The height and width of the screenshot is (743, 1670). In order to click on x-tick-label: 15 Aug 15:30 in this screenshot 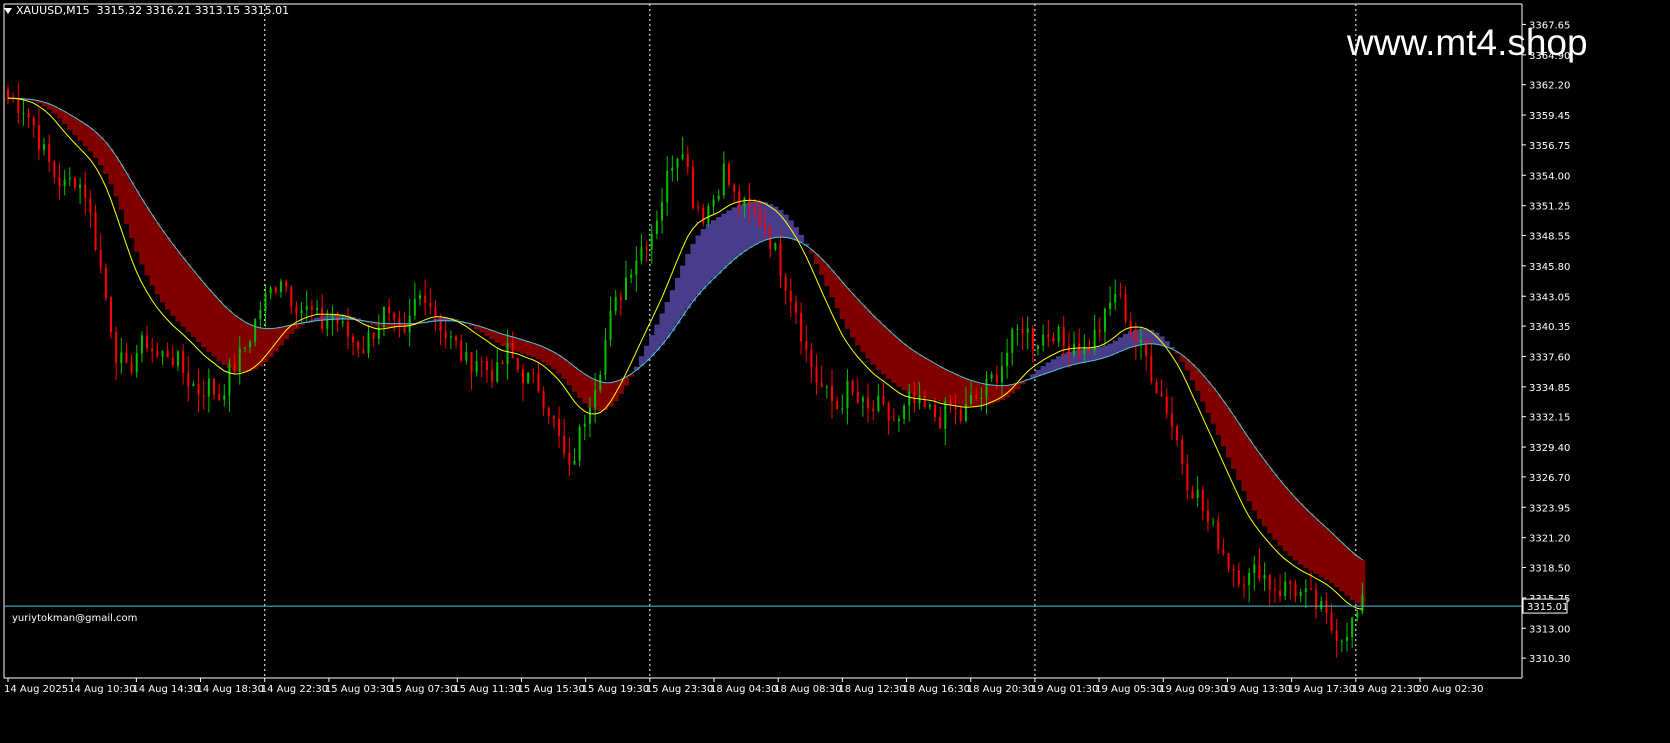, I will do `click(550, 689)`.